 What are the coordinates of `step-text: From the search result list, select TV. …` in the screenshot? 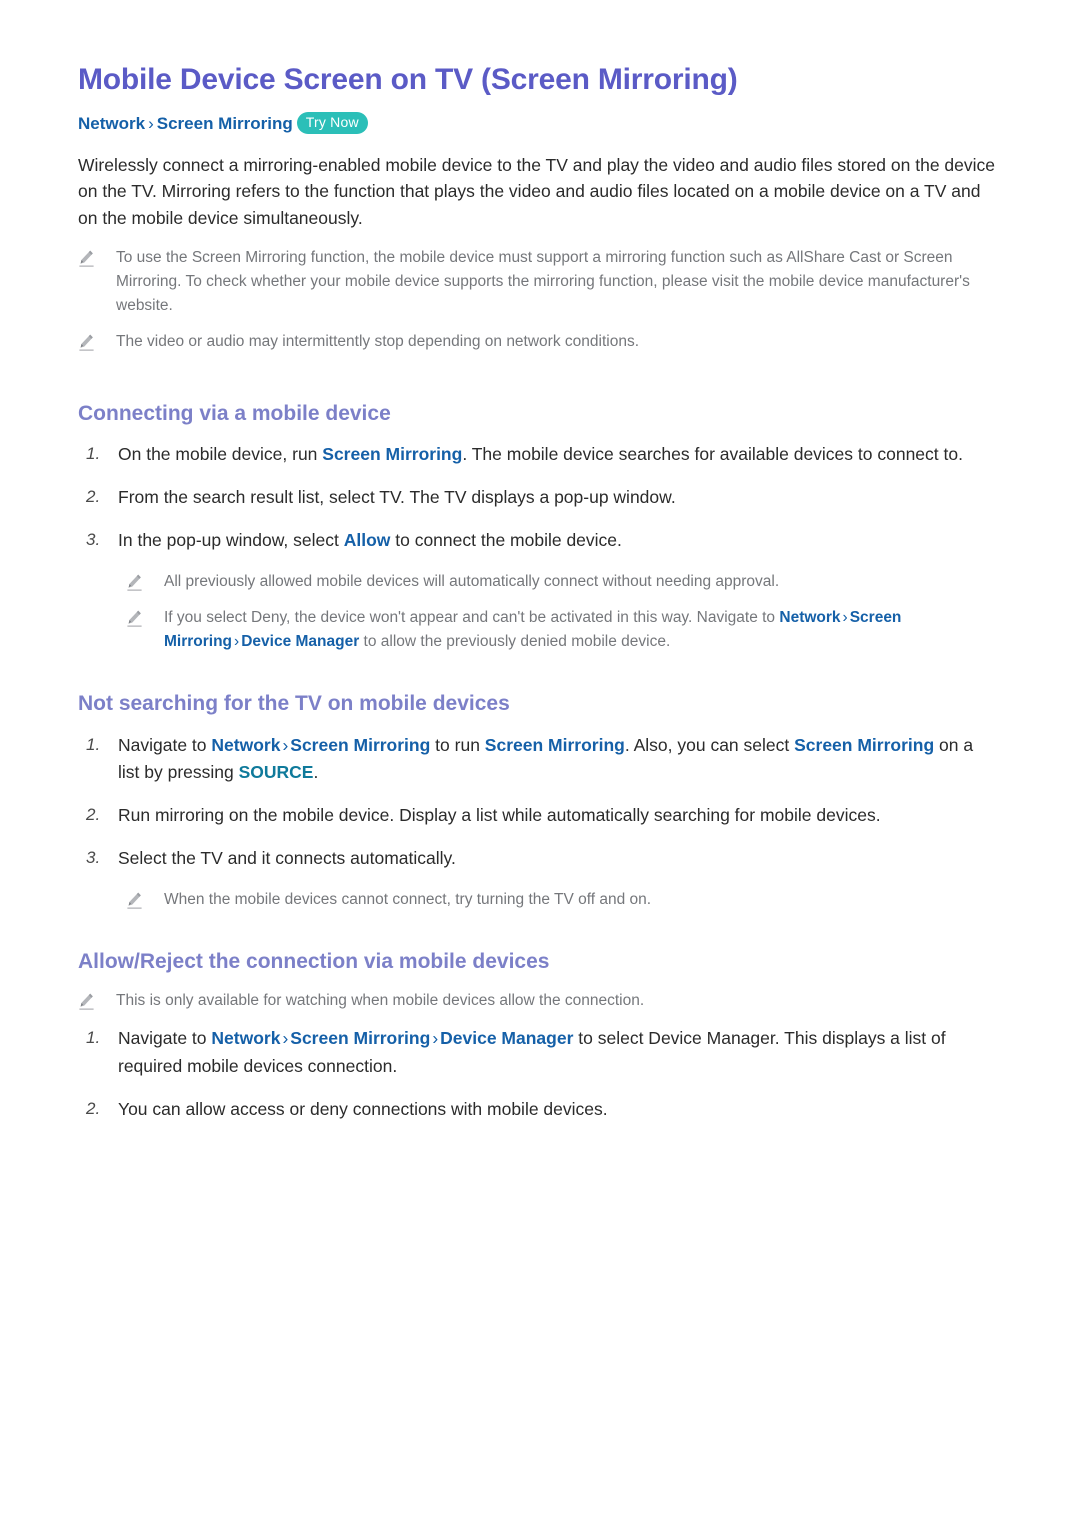 It's located at (556, 497).